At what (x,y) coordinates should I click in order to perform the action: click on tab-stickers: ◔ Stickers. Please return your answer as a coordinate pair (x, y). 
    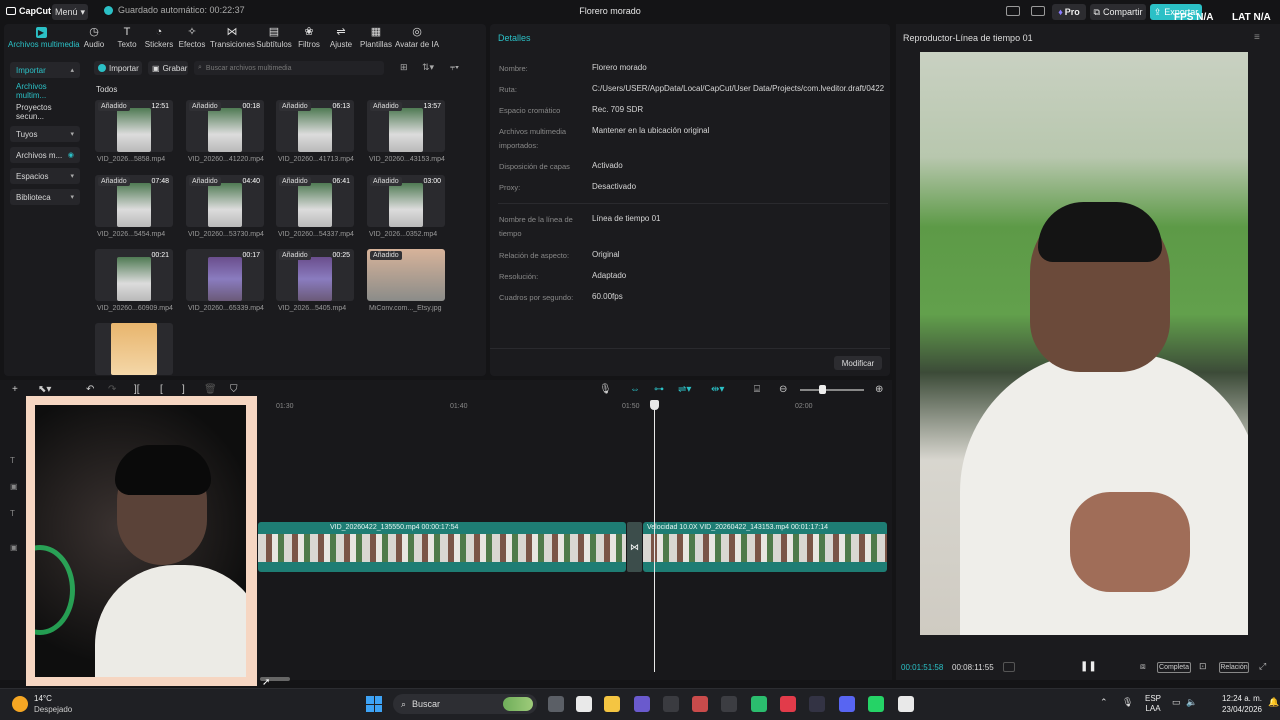
    Looking at the image, I should click on (159, 38).